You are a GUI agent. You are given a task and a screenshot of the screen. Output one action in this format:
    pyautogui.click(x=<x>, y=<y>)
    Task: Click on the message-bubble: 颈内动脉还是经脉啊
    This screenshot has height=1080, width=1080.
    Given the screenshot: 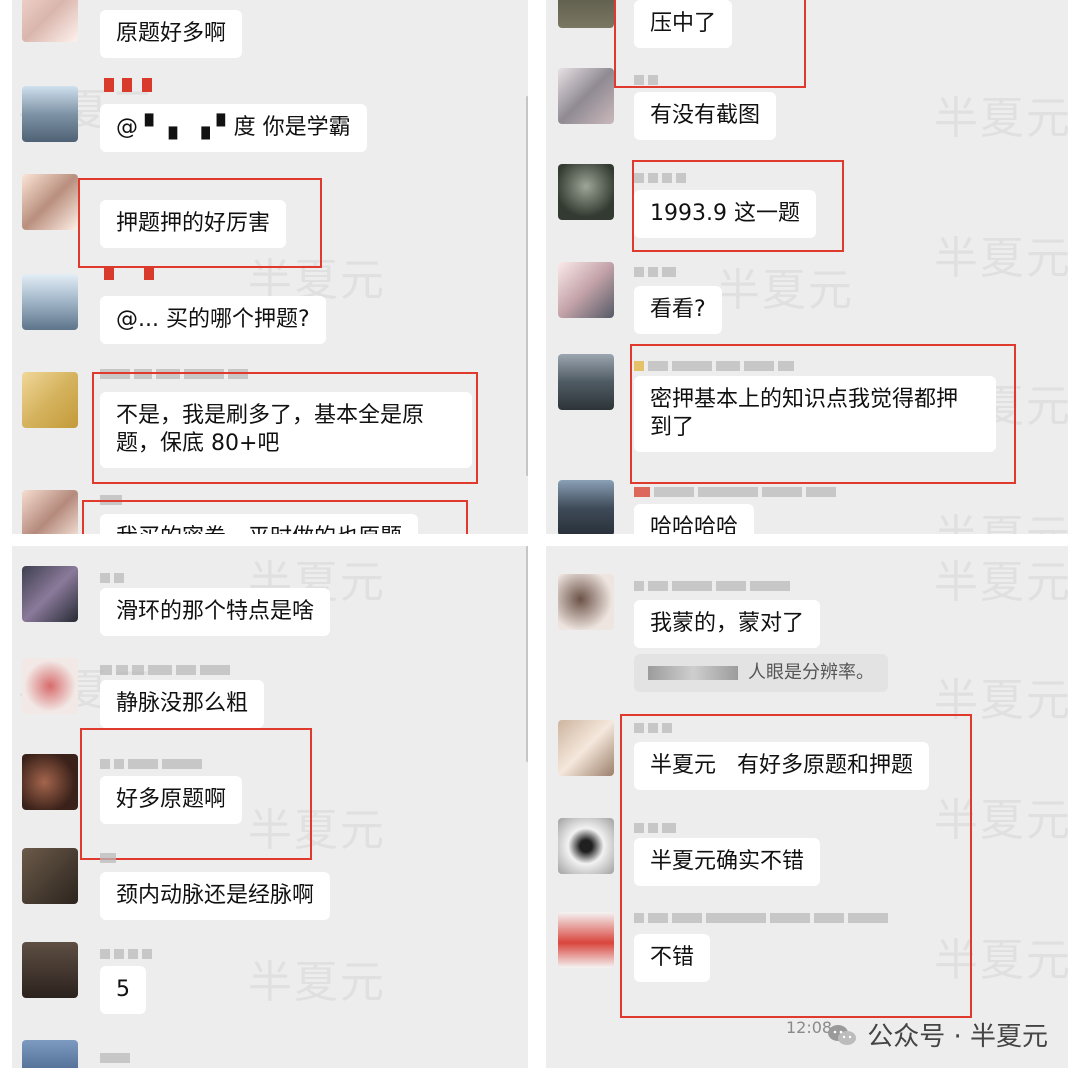 What is the action you would take?
    pyautogui.click(x=215, y=896)
    